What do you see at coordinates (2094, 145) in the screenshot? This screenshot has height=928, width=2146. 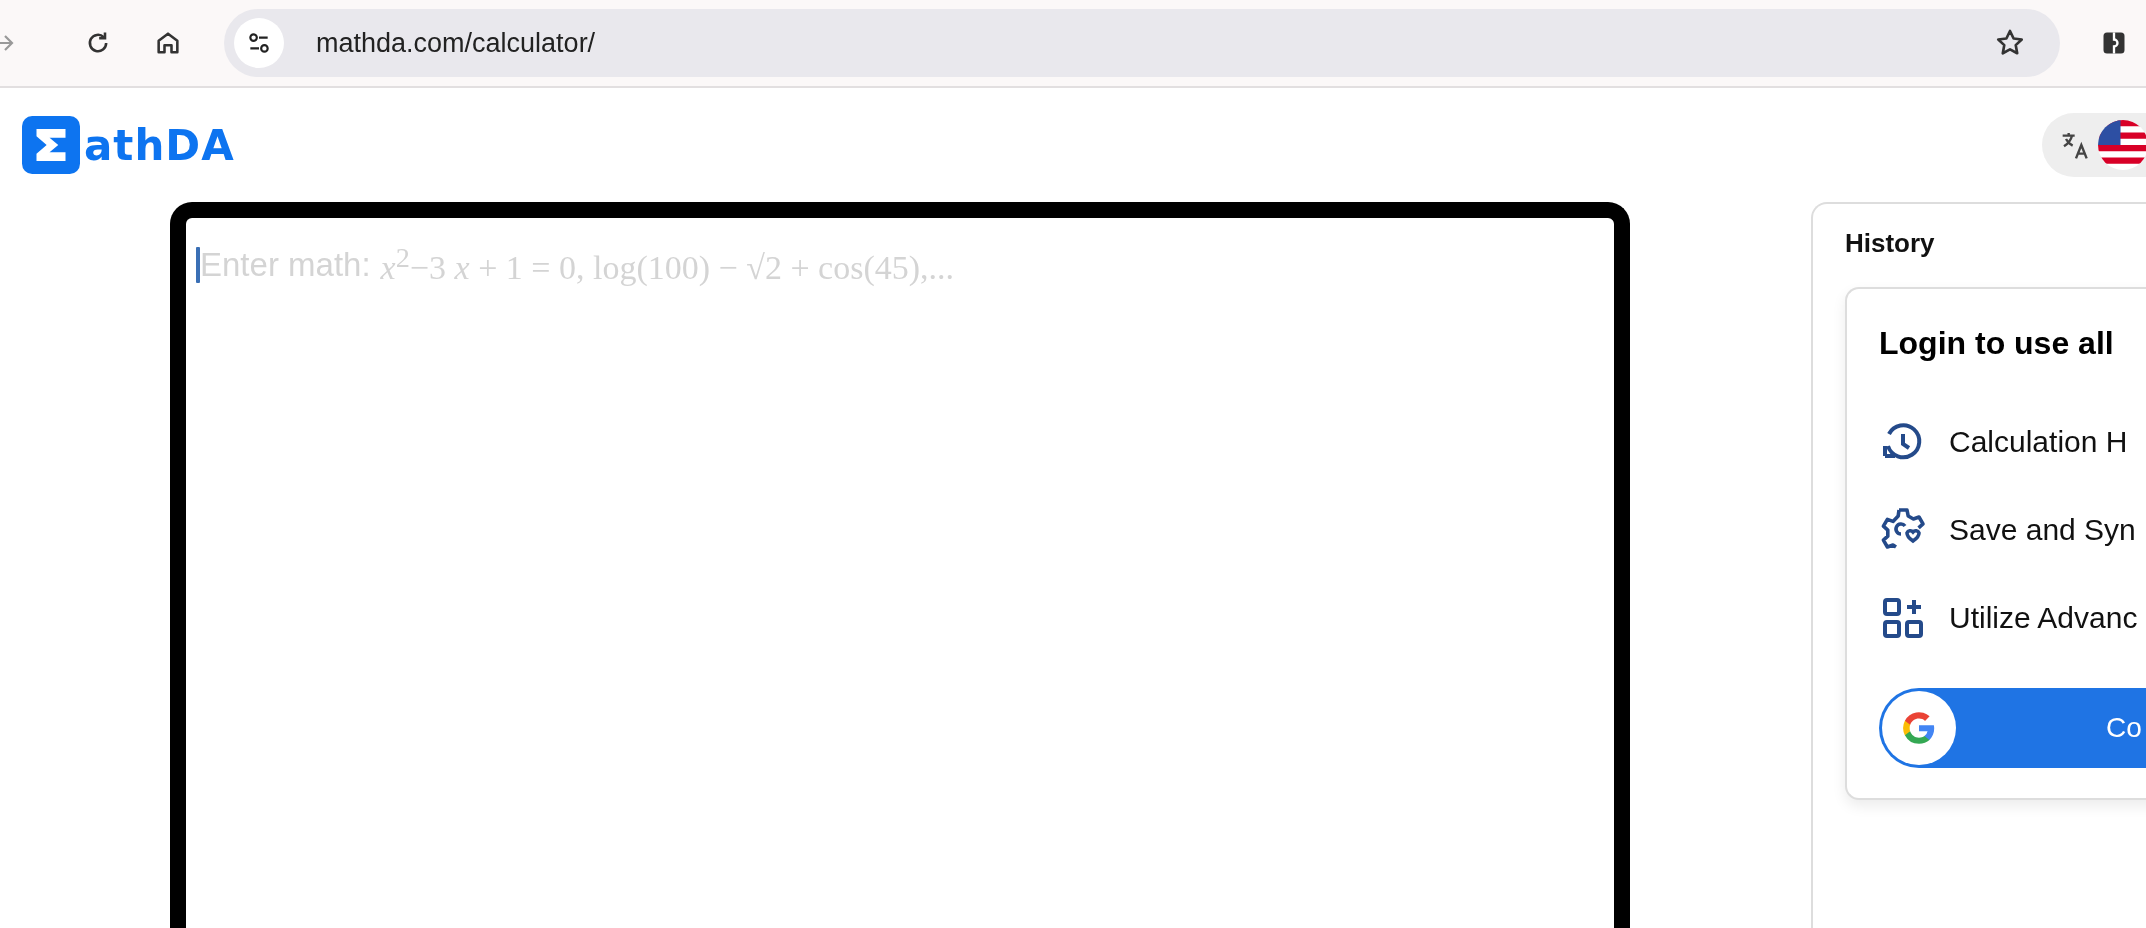 I see `language-button` at bounding box center [2094, 145].